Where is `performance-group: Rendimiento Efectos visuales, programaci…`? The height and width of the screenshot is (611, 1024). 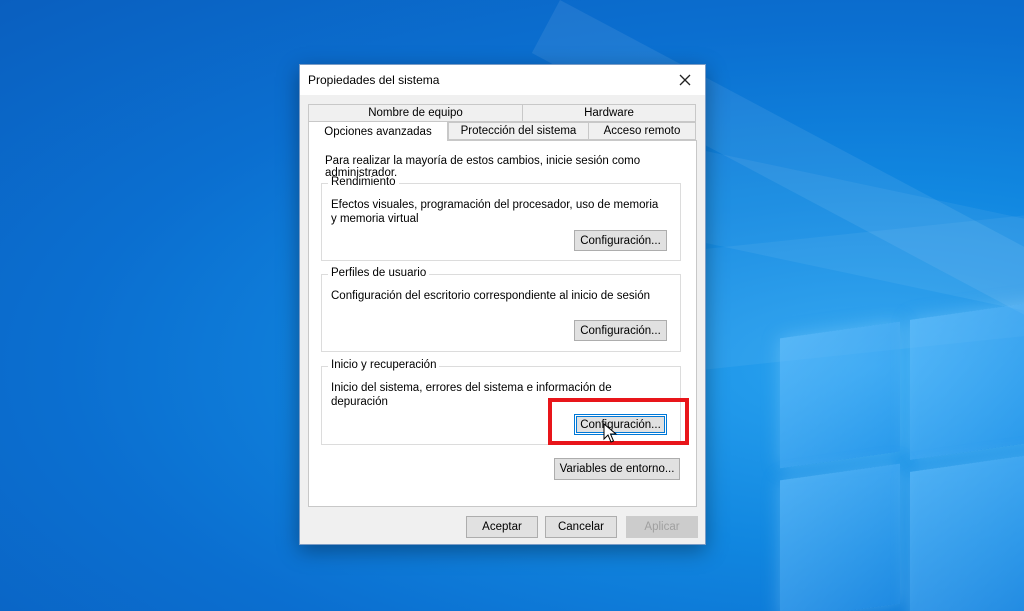
performance-group: Rendimiento Efectos visuales, programaci… is located at coordinates (501, 218).